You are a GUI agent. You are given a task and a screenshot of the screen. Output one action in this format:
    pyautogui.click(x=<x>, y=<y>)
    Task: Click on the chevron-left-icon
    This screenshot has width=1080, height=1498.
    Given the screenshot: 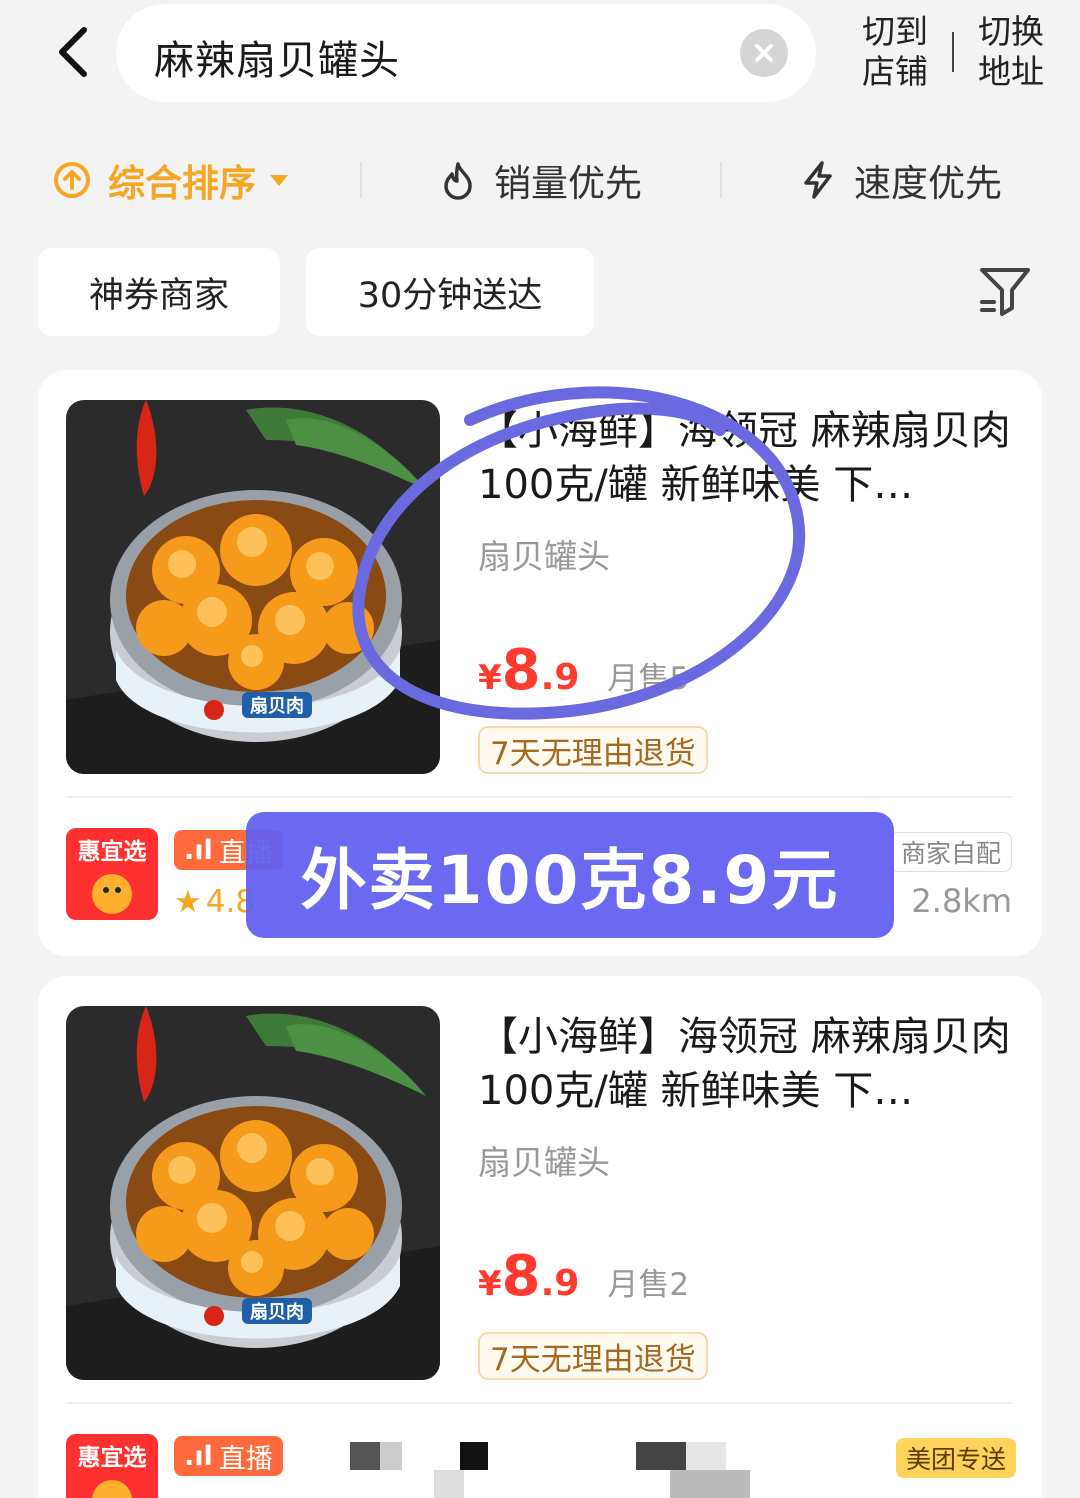 What is the action you would take?
    pyautogui.click(x=73, y=52)
    